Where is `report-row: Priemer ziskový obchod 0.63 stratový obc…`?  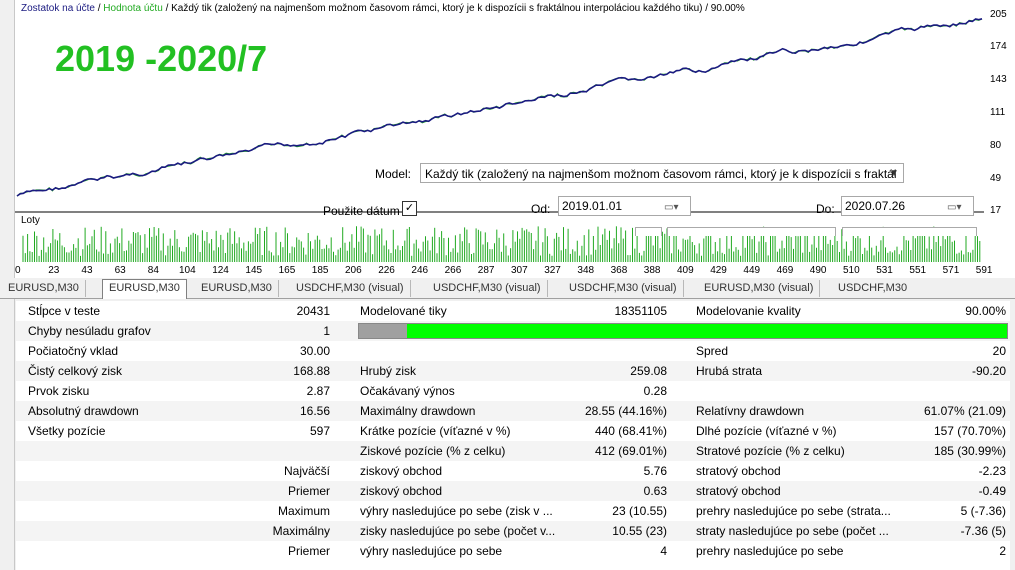 report-row: Priemer ziskový obchod 0.63 stratový obc… is located at coordinates (513, 491).